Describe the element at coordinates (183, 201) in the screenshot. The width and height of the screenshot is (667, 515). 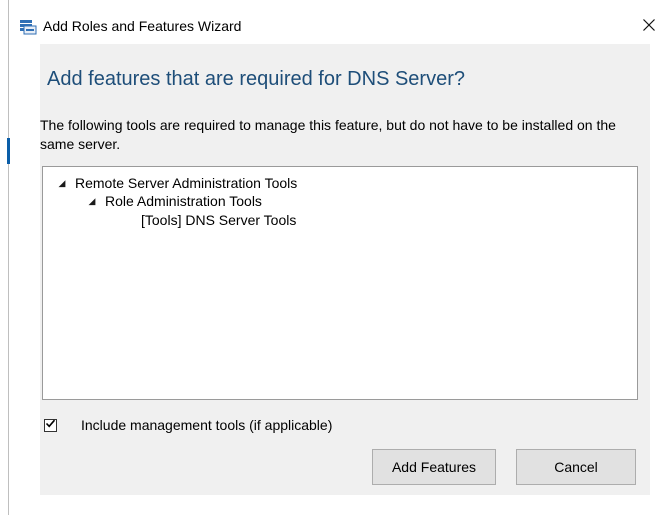
I see `tree-item-label: Role Administration Tools` at that location.